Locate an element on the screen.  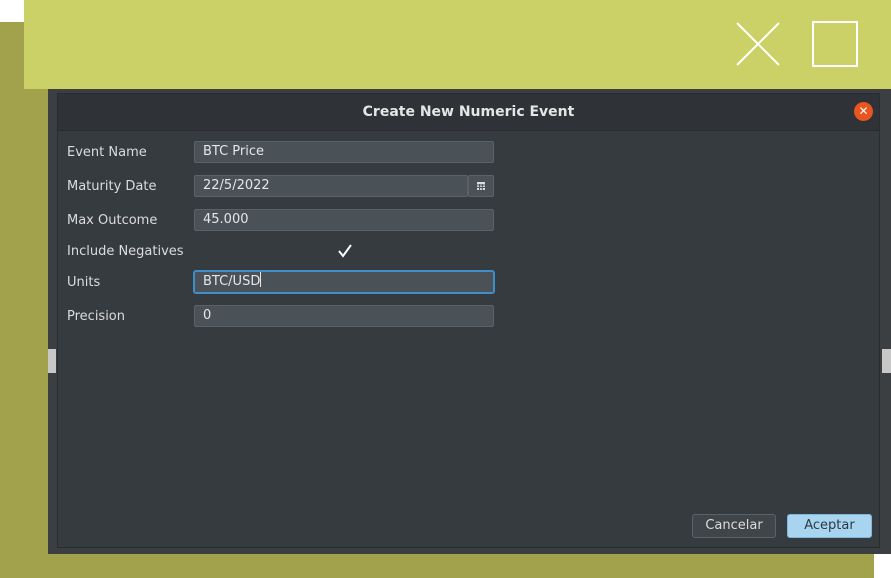
dialog-titlebar: Create New Numeric Event ✕ is located at coordinates (468, 112).